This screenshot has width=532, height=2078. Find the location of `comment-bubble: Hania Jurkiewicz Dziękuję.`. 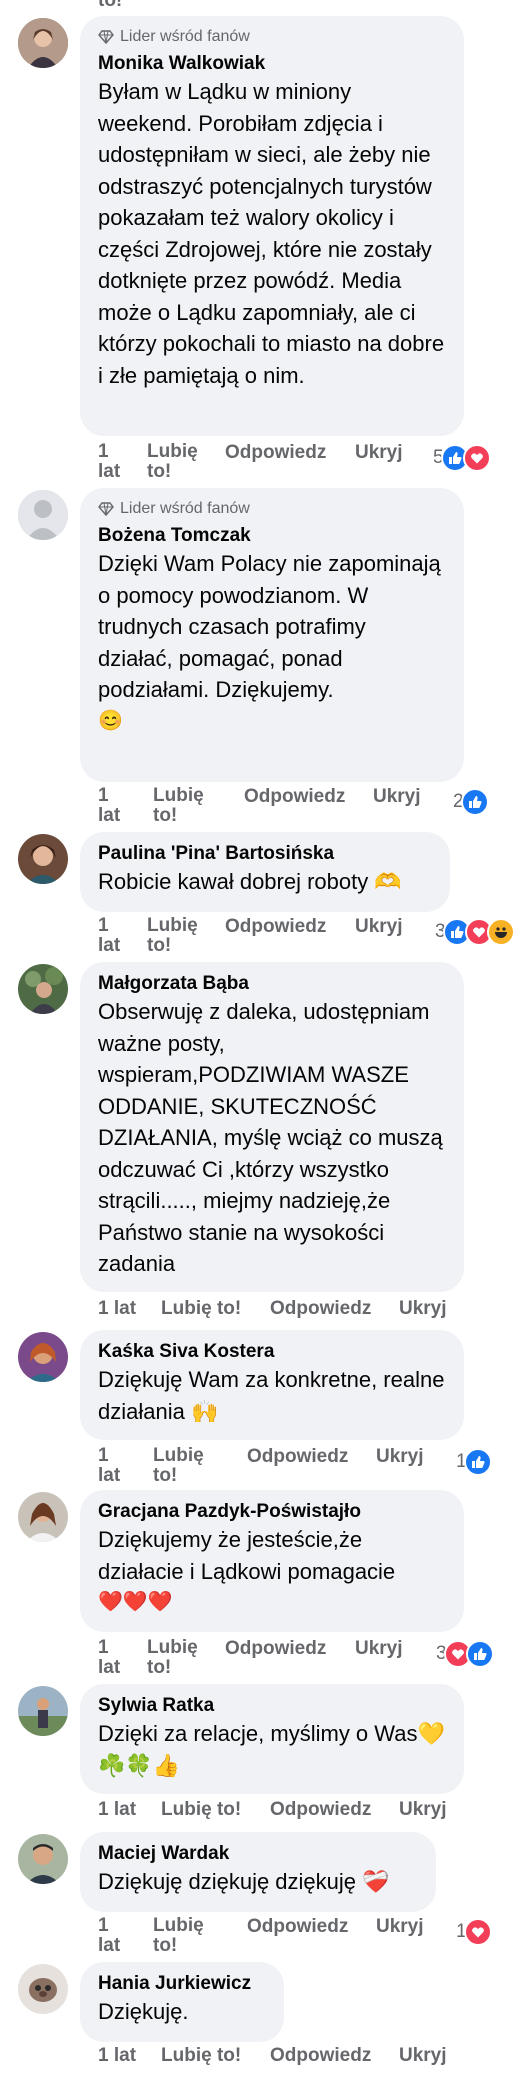

comment-bubble: Hania Jurkiewicz Dziękuję. is located at coordinates (182, 2002).